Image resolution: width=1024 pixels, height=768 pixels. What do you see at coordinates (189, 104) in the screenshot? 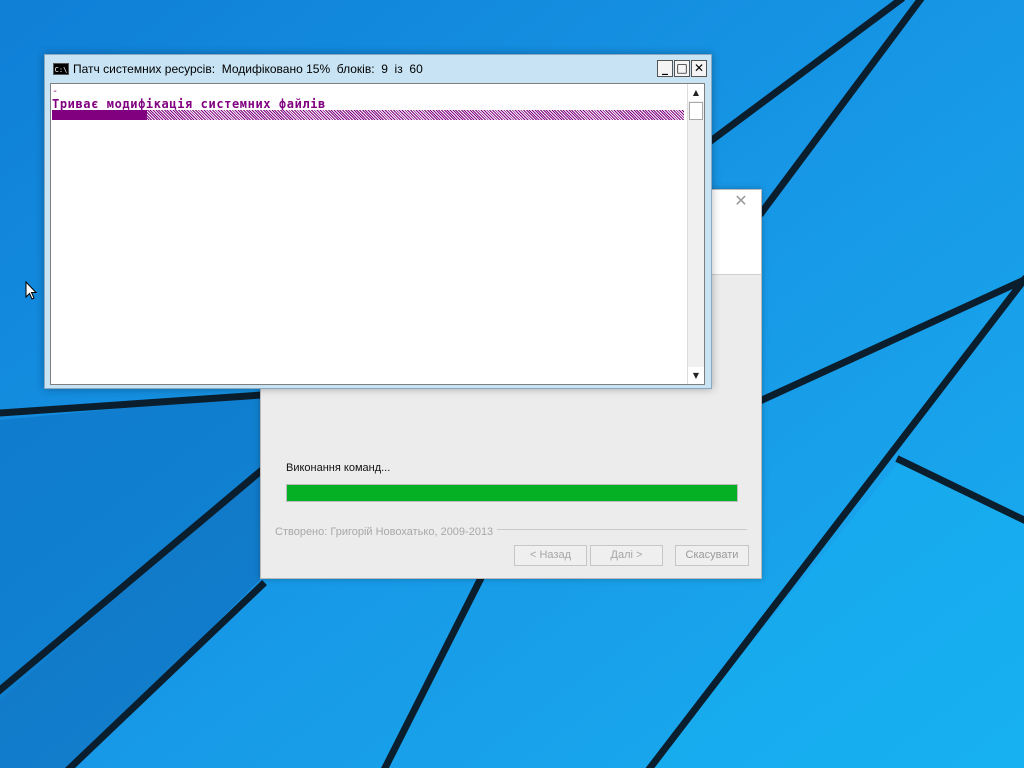
I see `console-message: Триває модифікація системних файлів` at bounding box center [189, 104].